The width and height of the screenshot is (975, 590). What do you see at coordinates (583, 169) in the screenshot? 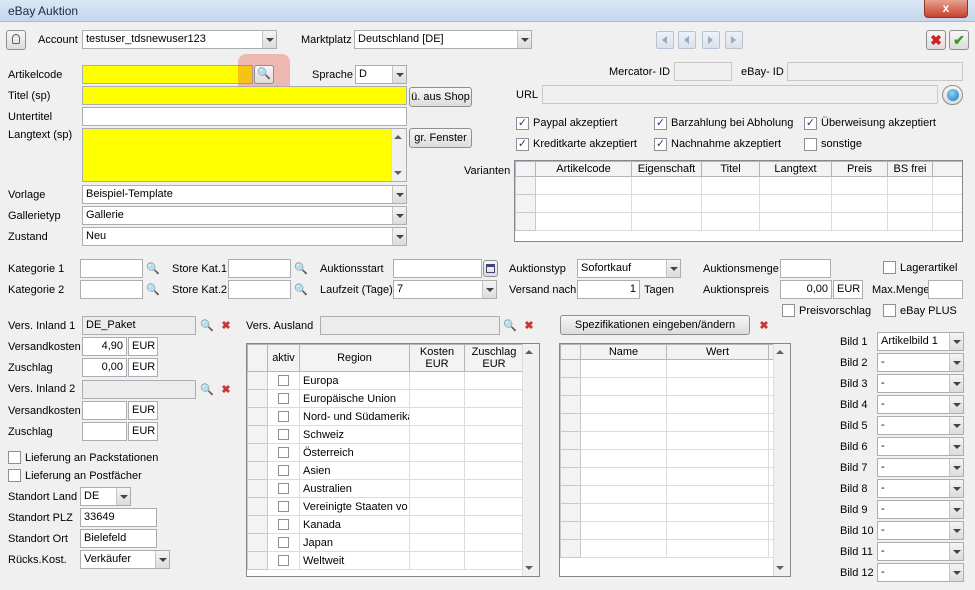
I see `varianten-col: Artikelcode` at bounding box center [583, 169].